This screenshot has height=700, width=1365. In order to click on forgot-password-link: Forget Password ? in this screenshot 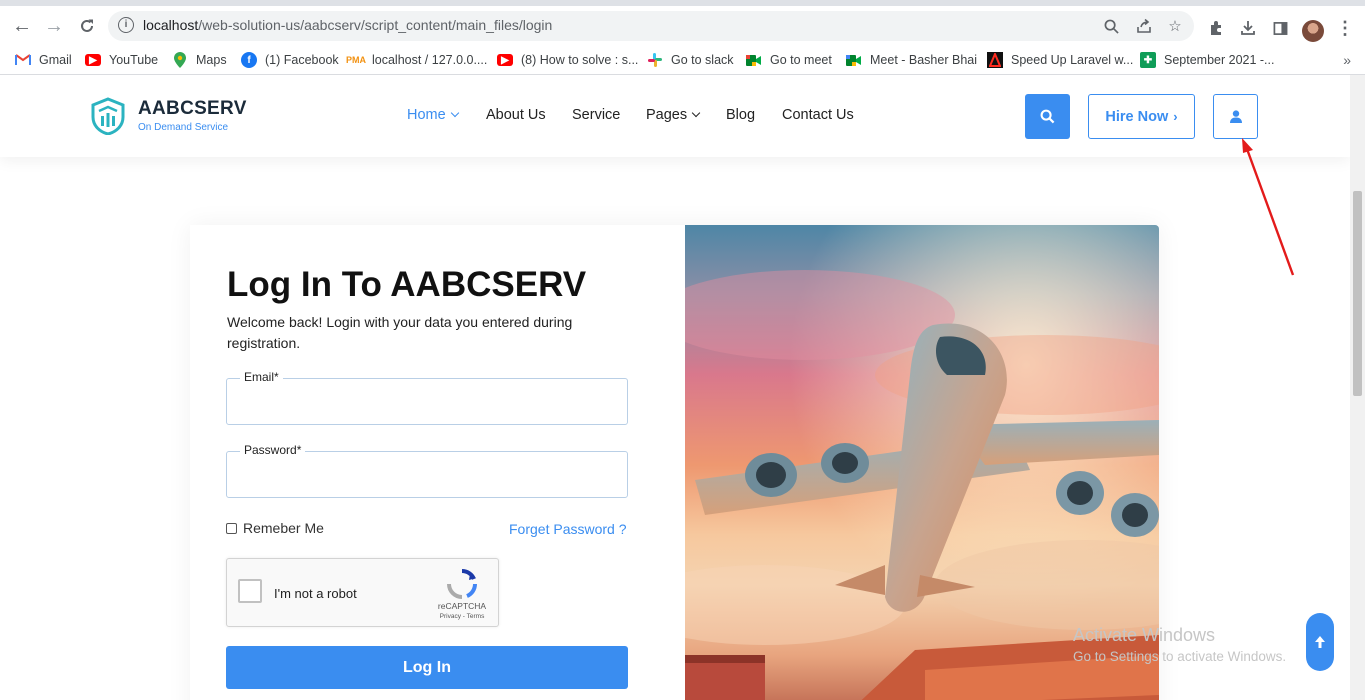, I will do `click(568, 529)`.